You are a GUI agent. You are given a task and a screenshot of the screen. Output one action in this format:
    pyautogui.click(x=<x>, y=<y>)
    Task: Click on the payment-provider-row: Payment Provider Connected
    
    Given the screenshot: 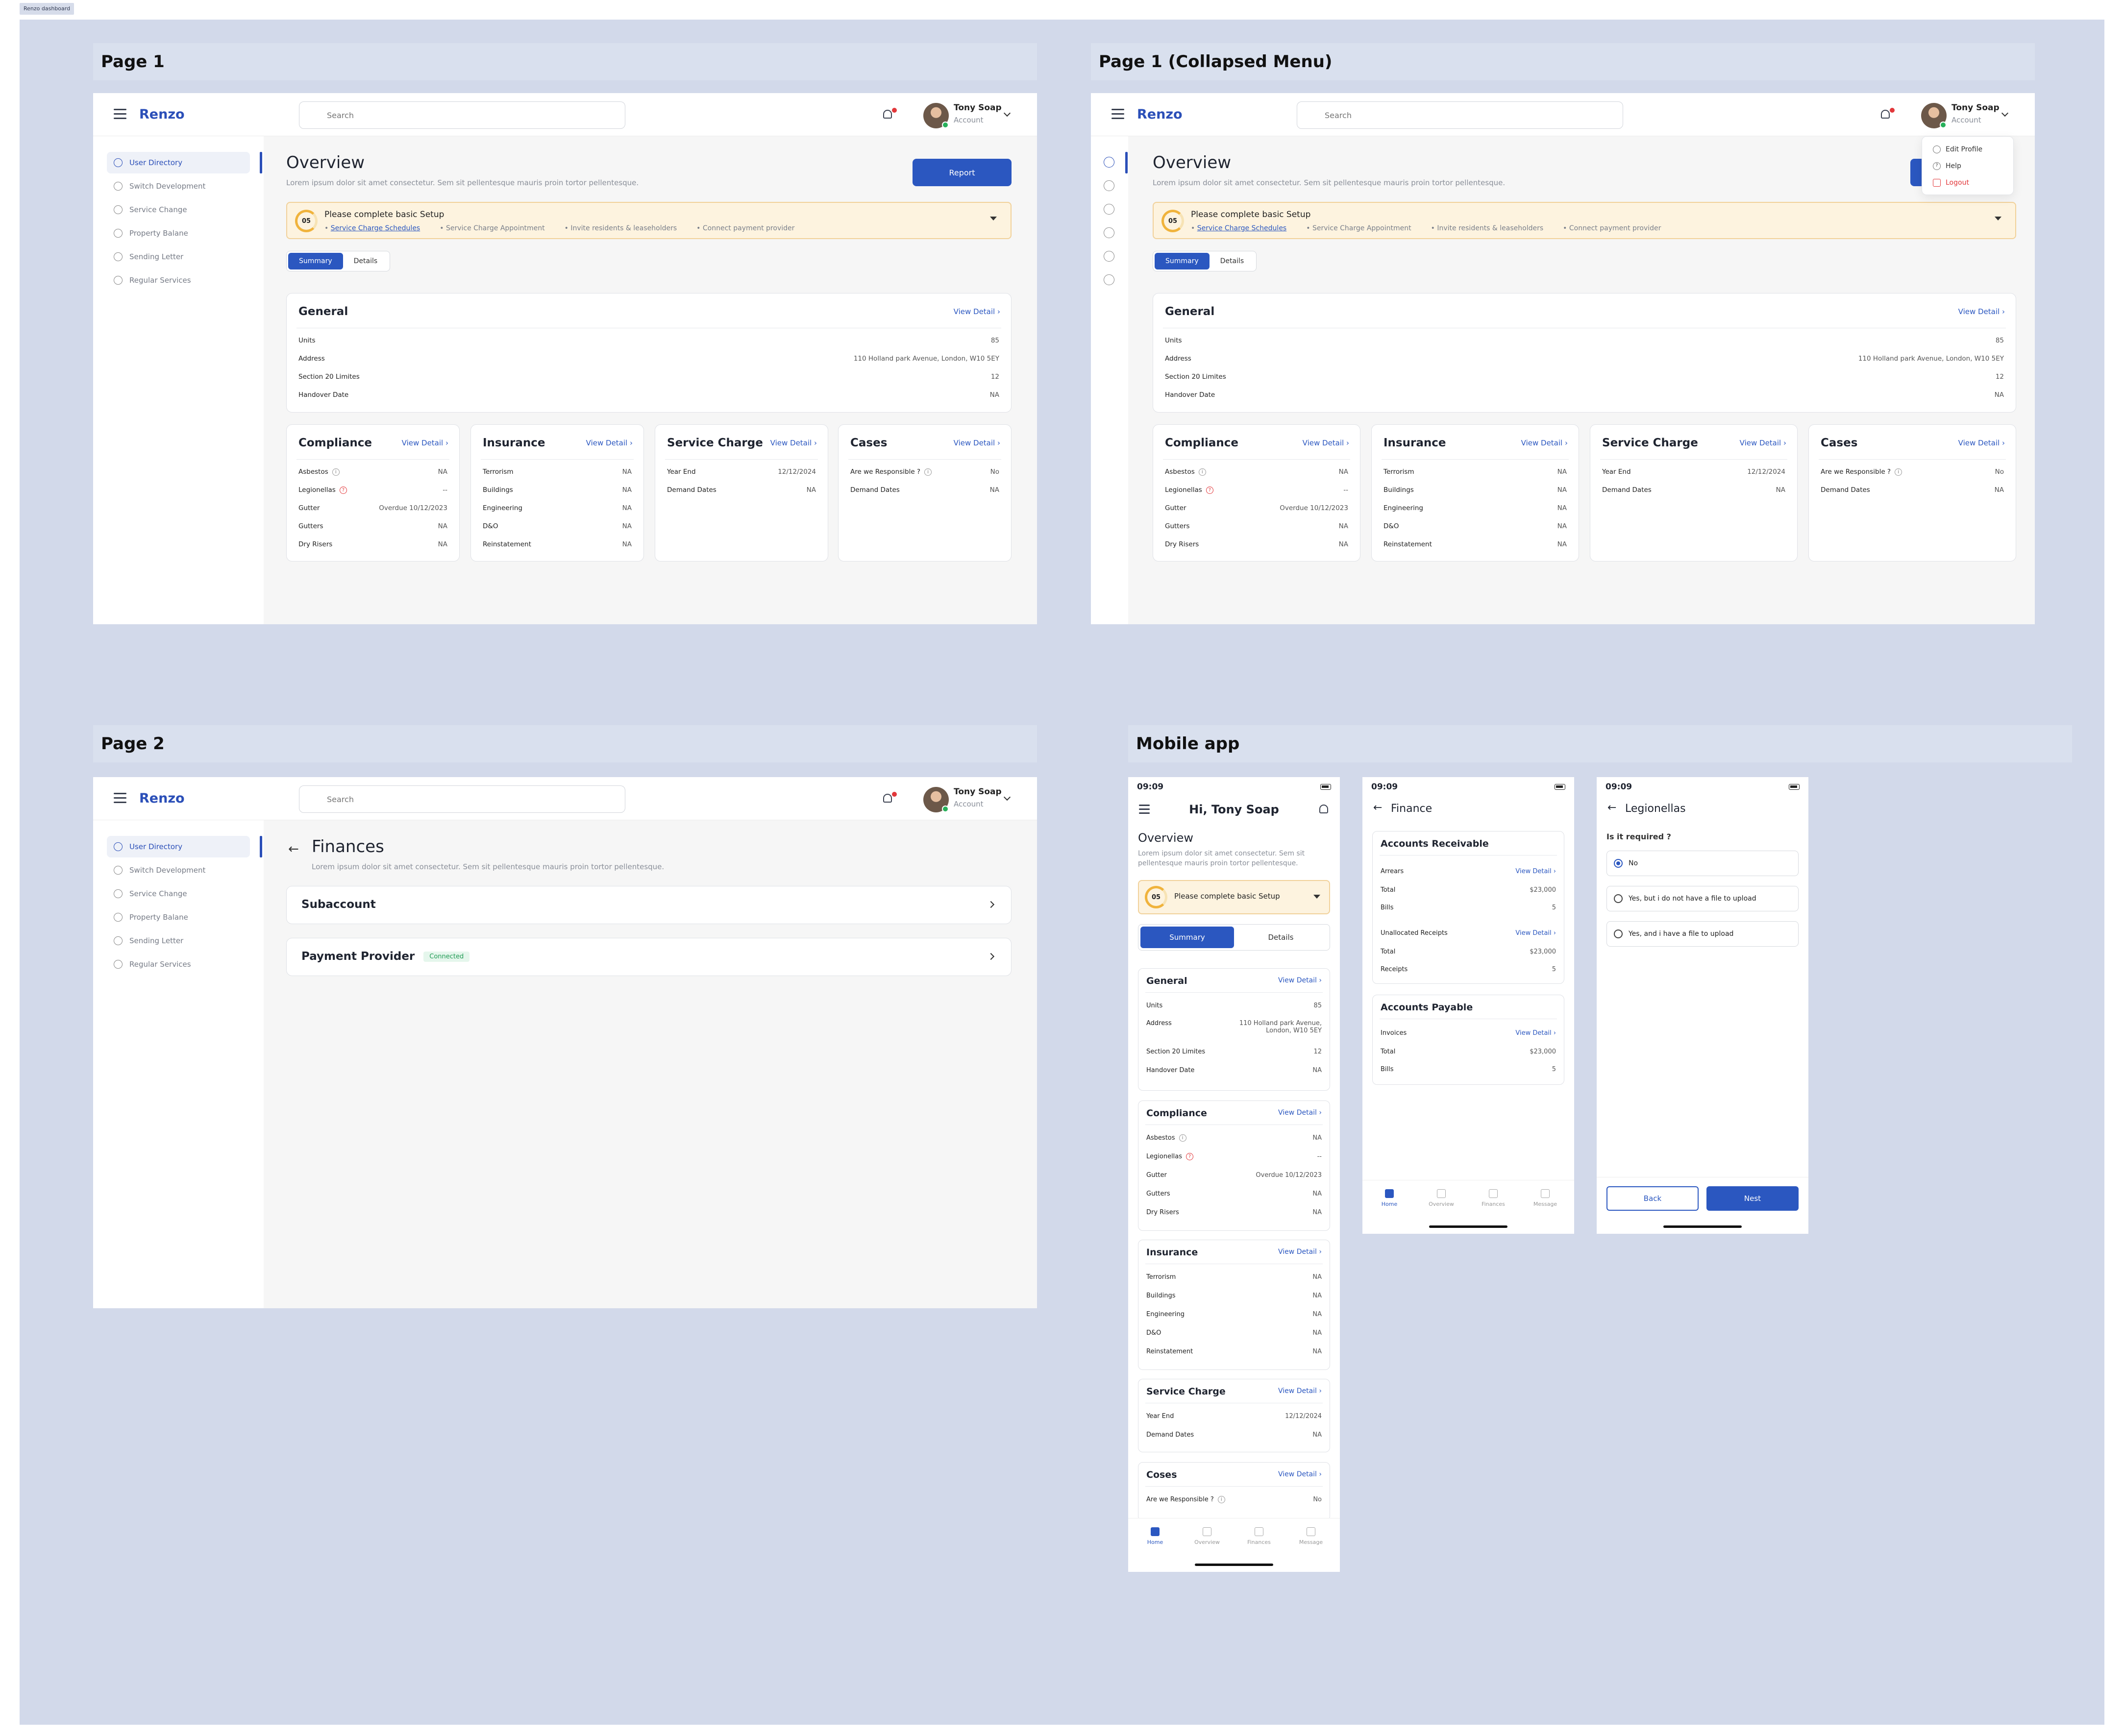 What is the action you would take?
    pyautogui.click(x=649, y=957)
    